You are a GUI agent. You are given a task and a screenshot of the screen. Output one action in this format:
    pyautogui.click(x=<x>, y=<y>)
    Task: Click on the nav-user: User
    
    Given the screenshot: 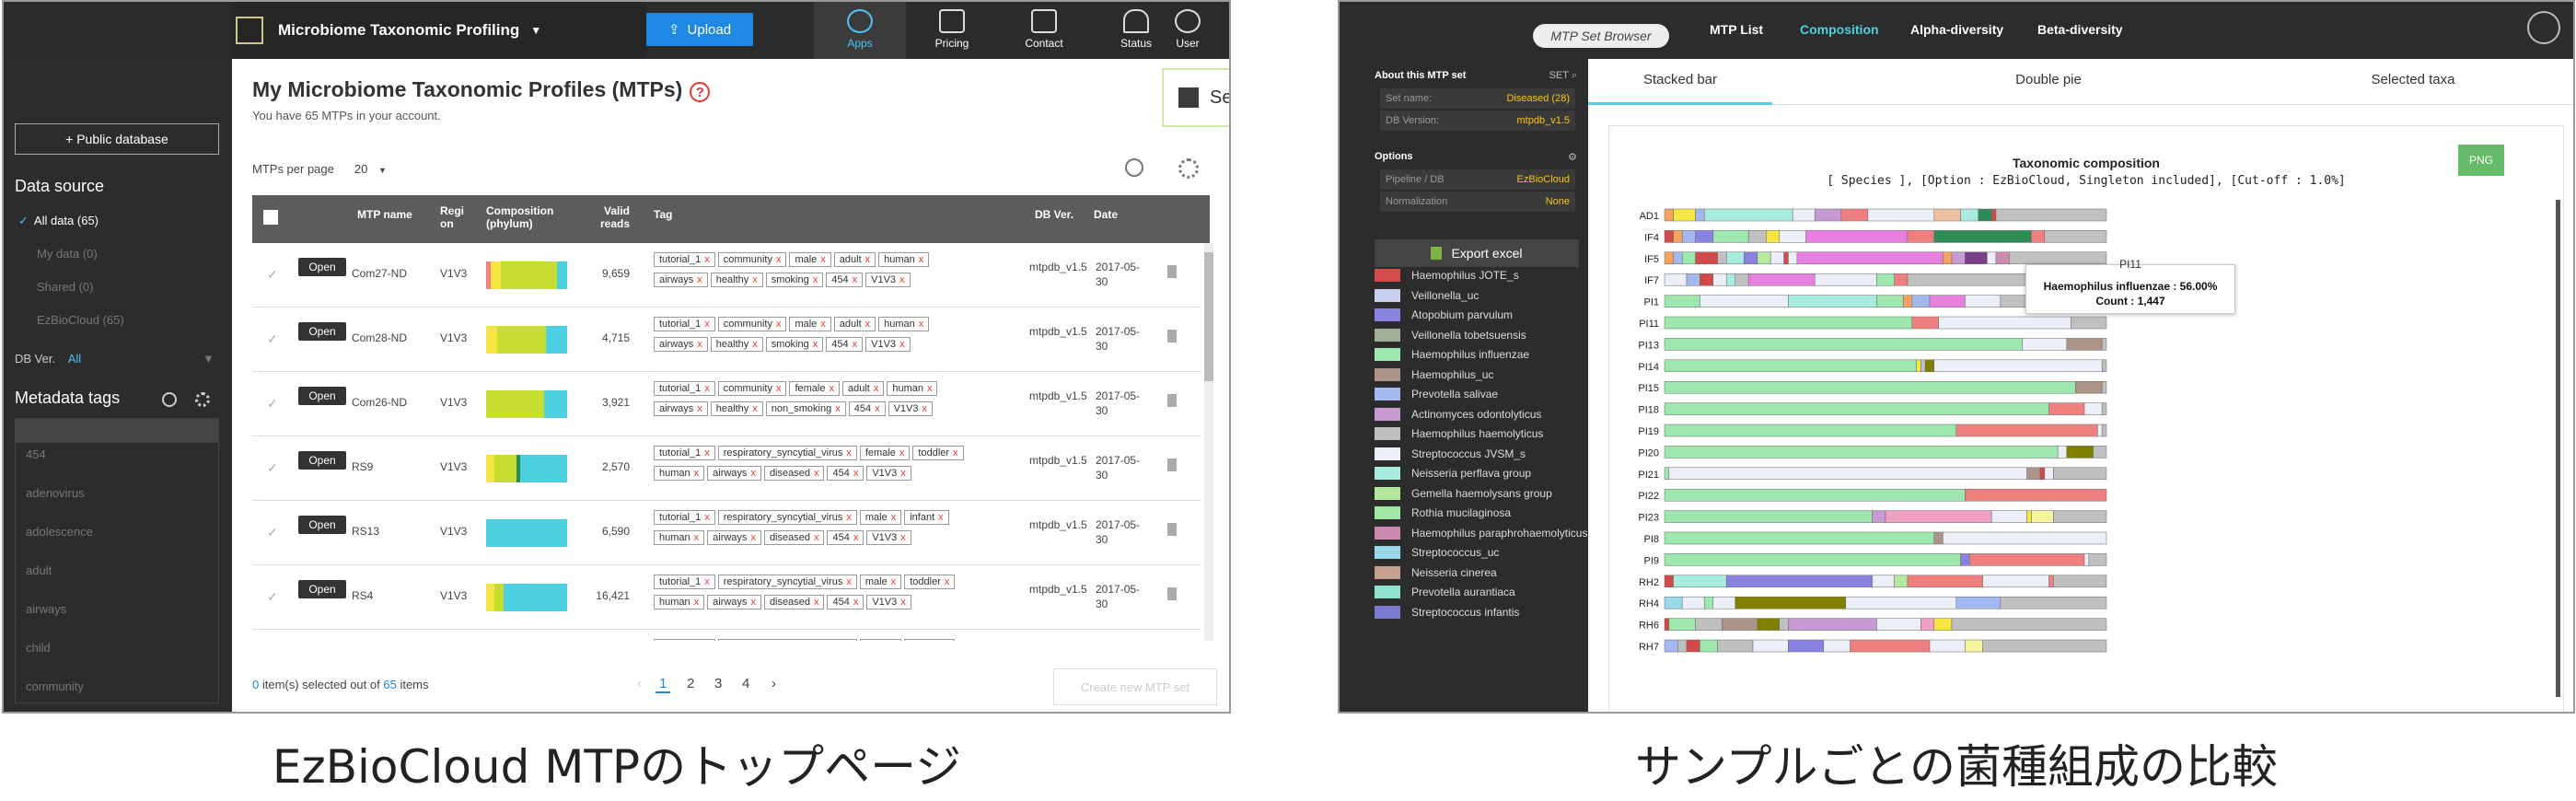 What is the action you would take?
    pyautogui.click(x=1185, y=30)
    